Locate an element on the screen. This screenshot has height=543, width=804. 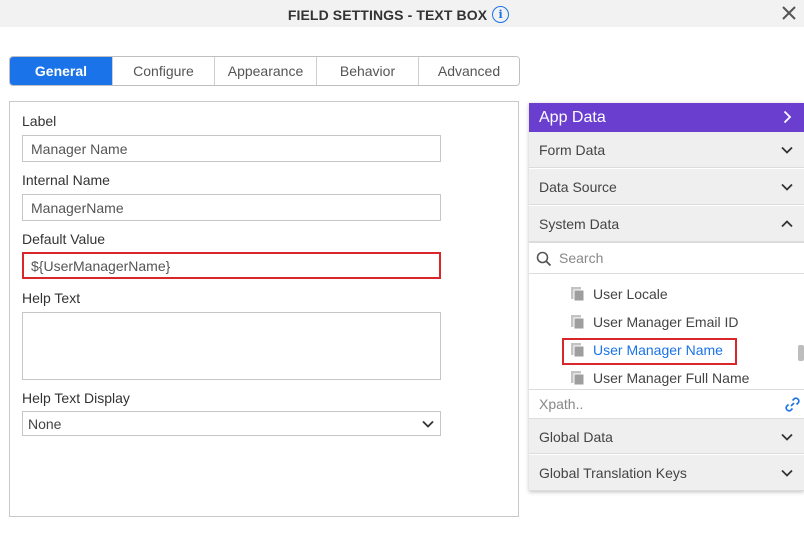
partial-item-fragment is located at coordinates (629, 275).